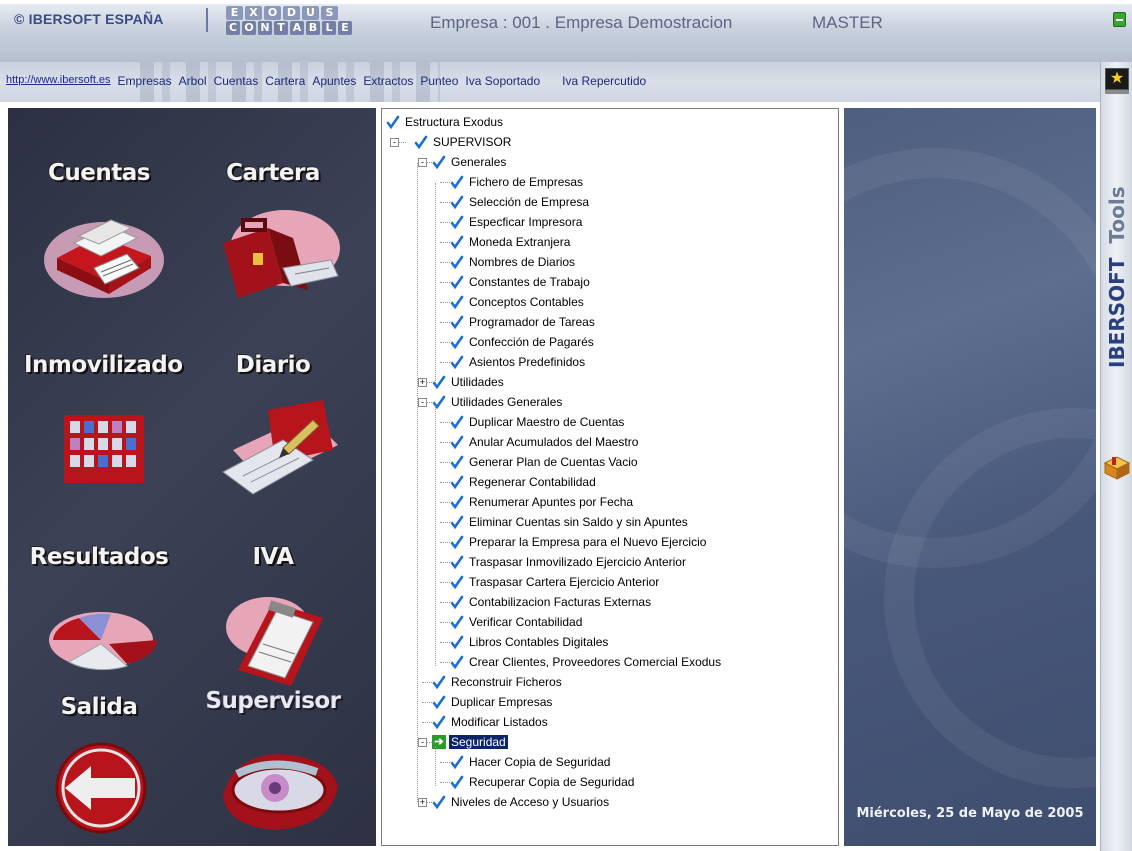  I want to click on tree-item: Libros Contables Digitales, so click(529, 642).